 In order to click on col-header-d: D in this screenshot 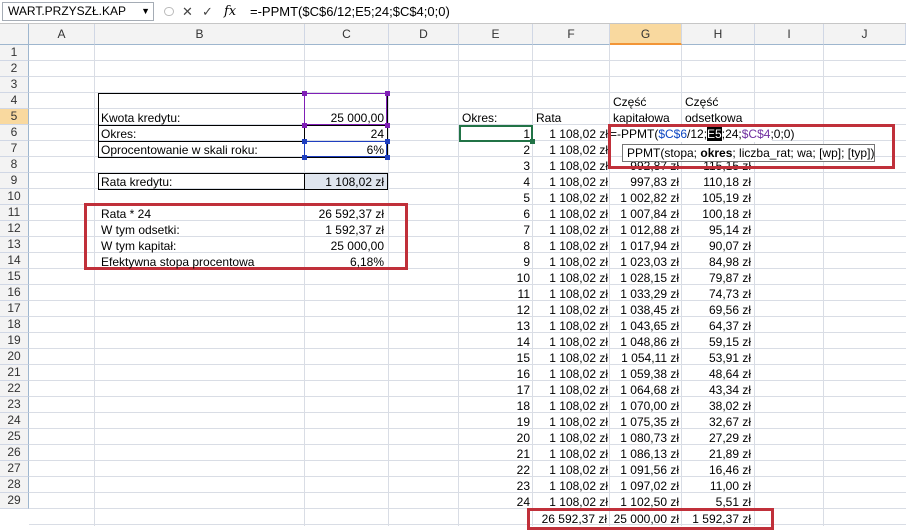, I will do `click(424, 34)`.